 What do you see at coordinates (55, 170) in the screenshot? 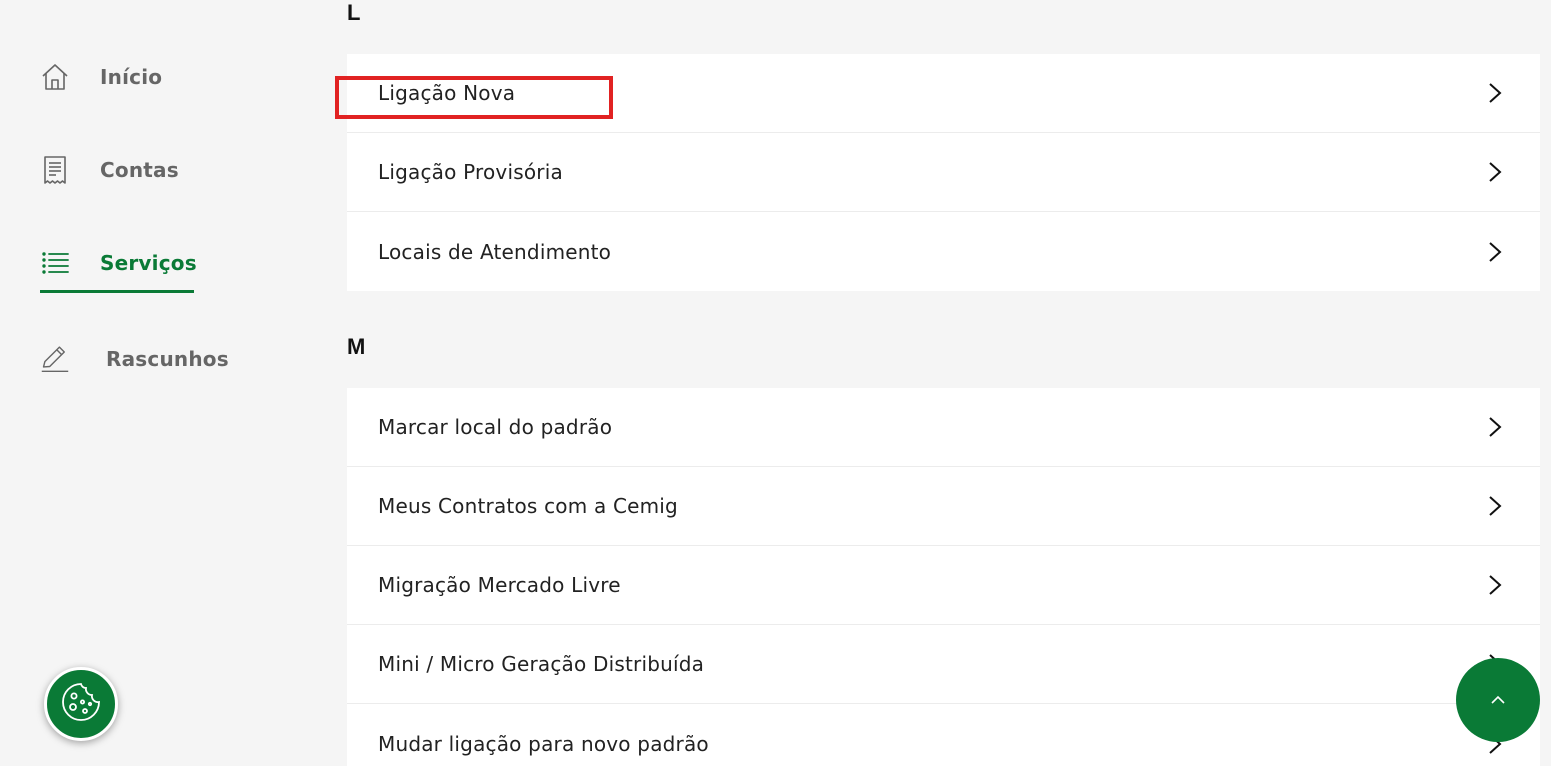
I see `receipt-icon` at bounding box center [55, 170].